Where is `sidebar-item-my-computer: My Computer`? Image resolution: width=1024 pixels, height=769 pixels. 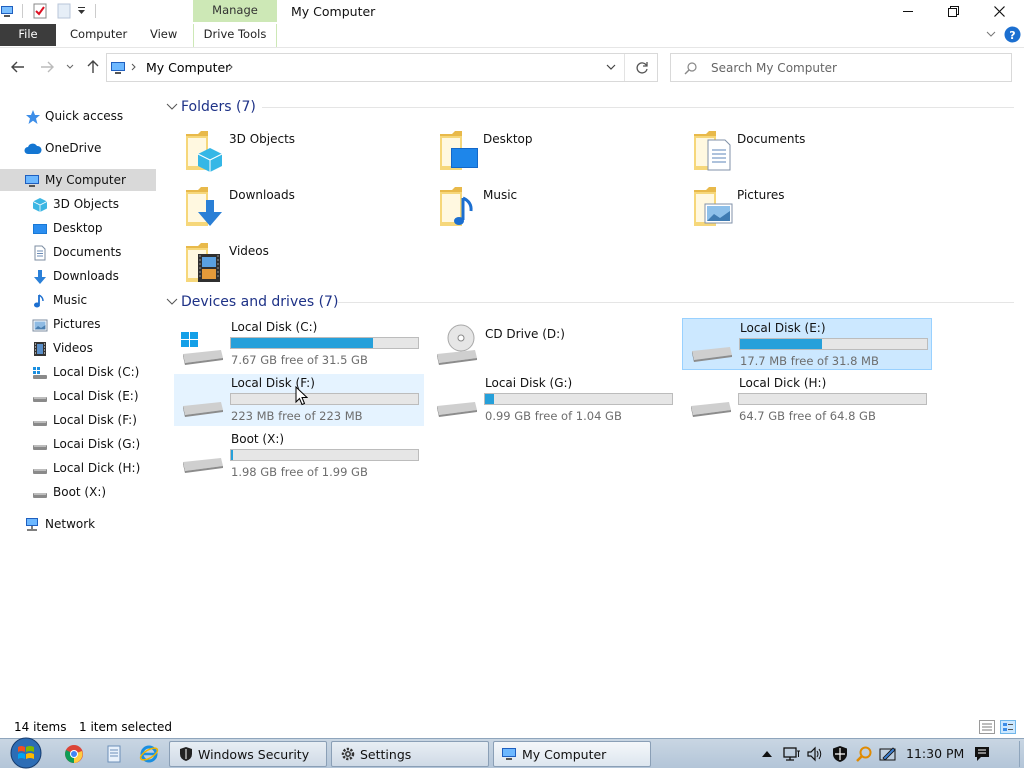
sidebar-item-my-computer: My Computer is located at coordinates (78, 180).